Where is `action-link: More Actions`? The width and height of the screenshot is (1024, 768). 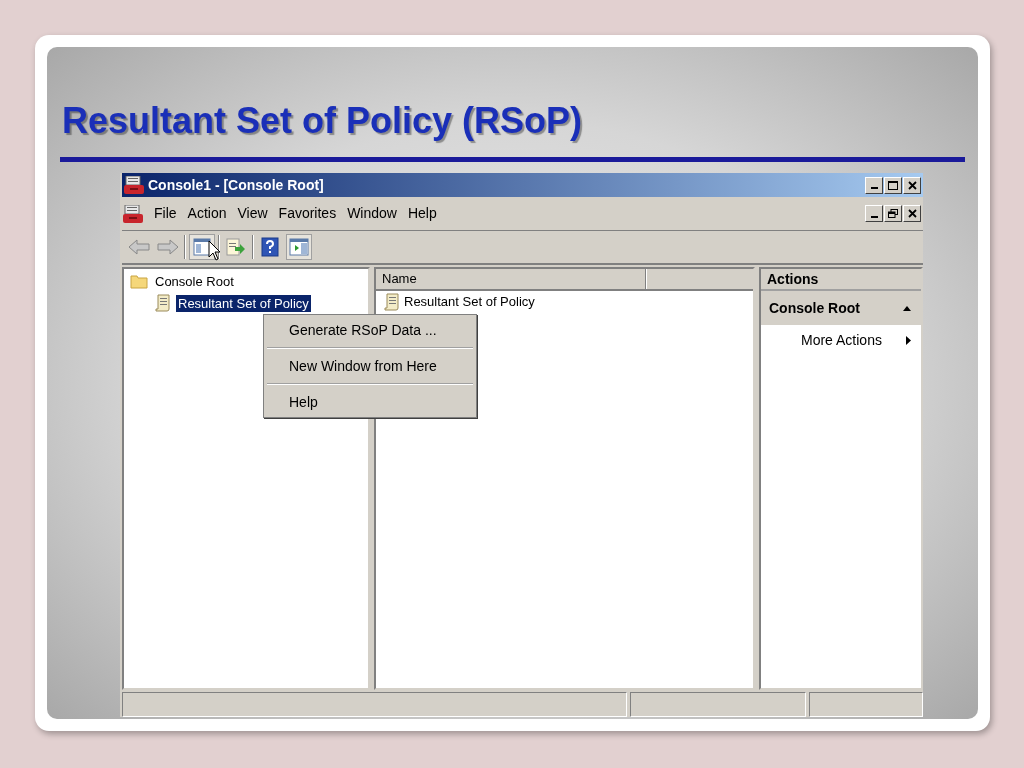 action-link: More Actions is located at coordinates (841, 340).